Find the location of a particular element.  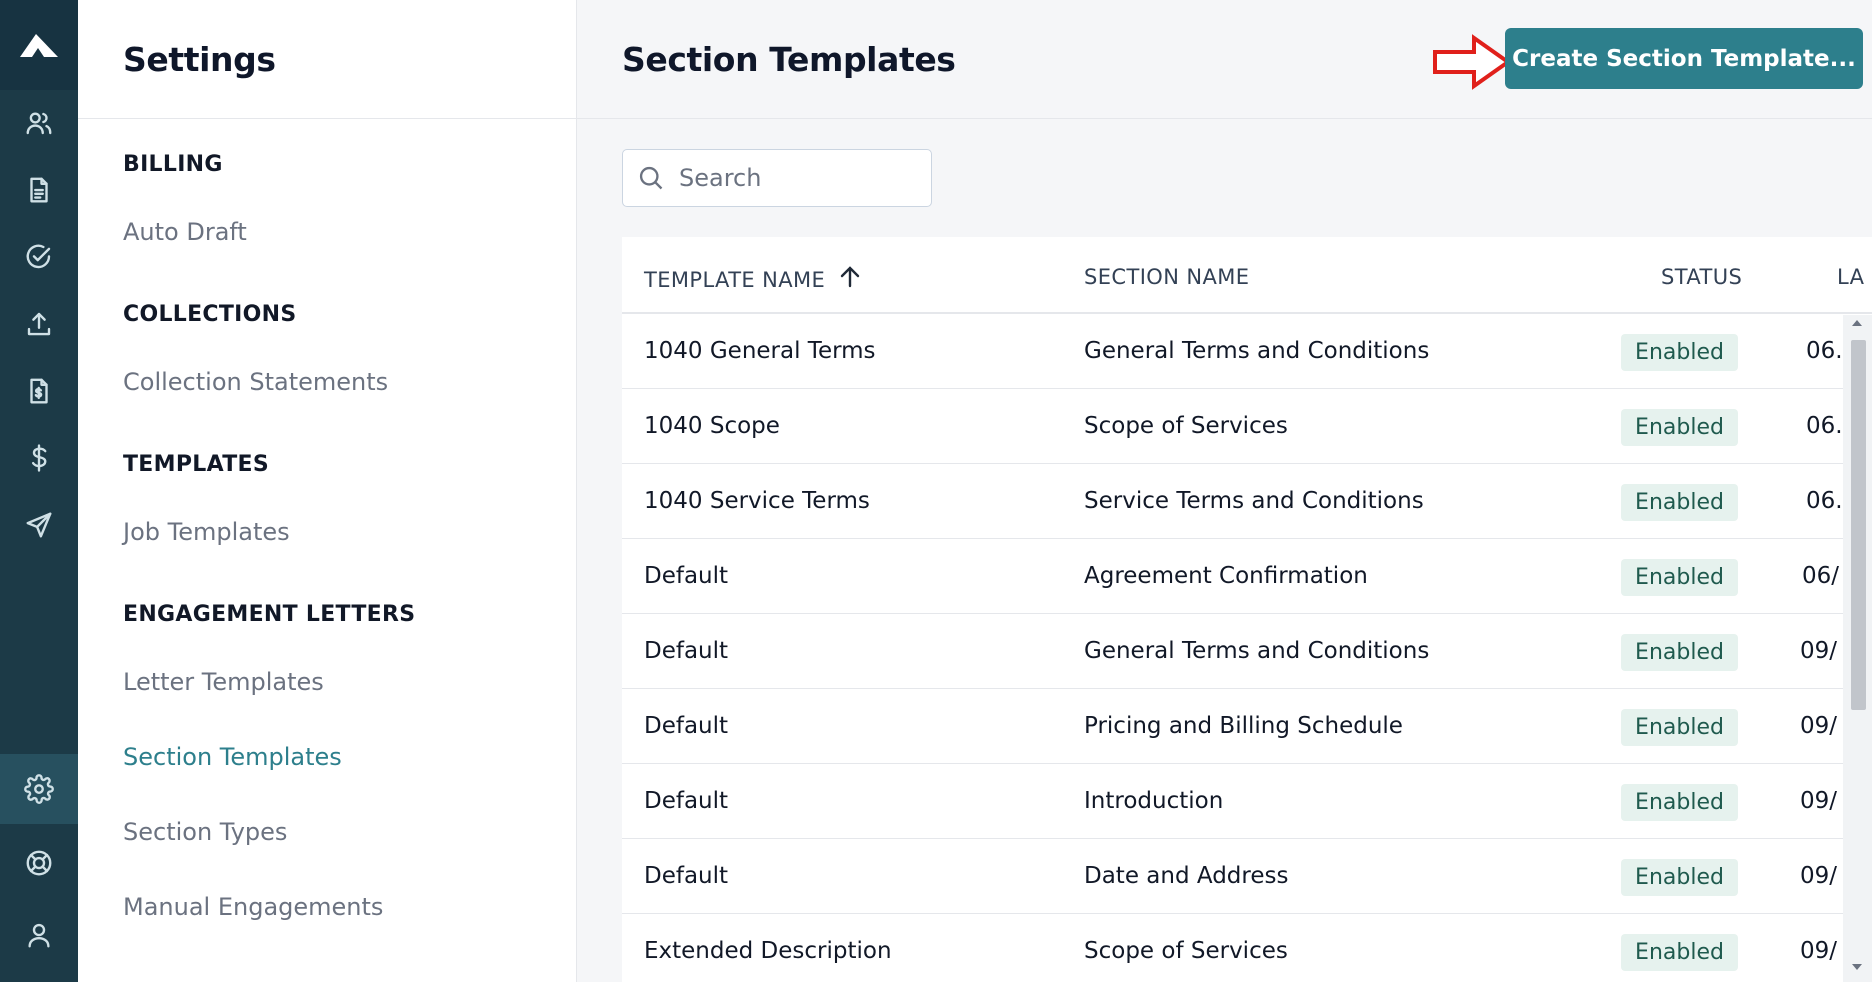

table-row: Default Date and Address Enabled 09/ is located at coordinates (1247, 876).